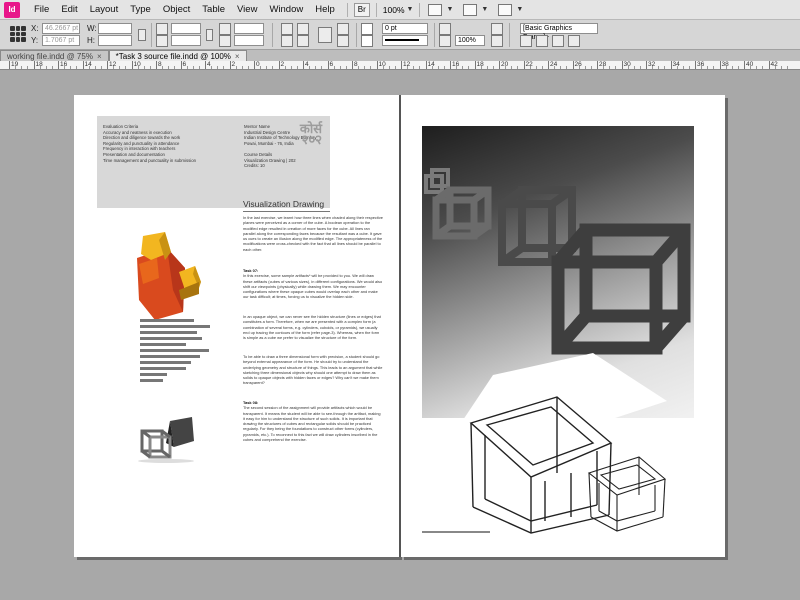  What do you see at coordinates (497, 29) in the screenshot?
I see `drop-shadow-icon` at bounding box center [497, 29].